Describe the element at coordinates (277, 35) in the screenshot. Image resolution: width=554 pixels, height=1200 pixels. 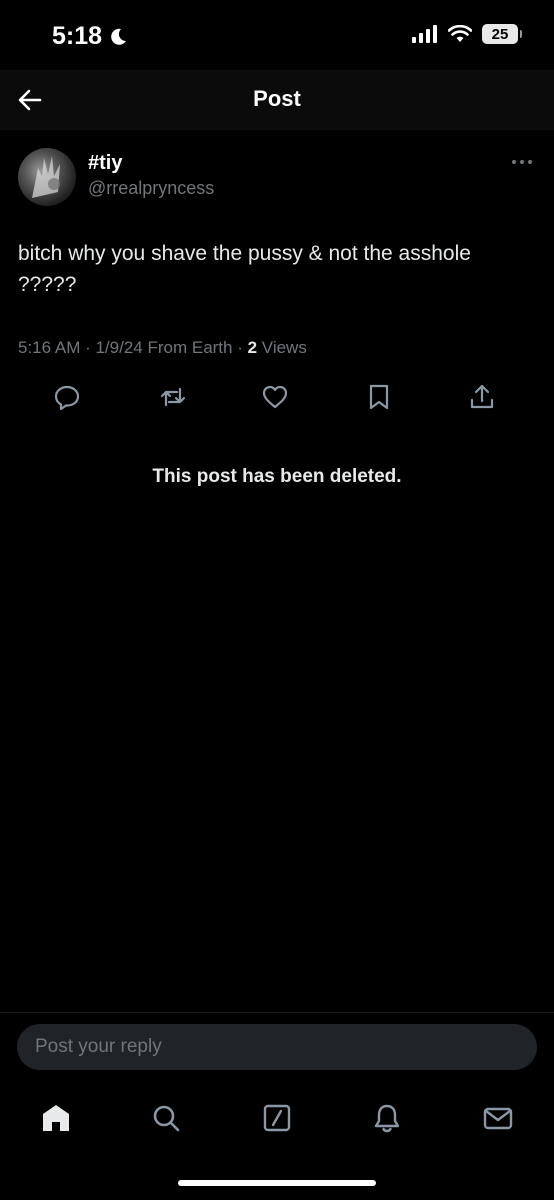
I see `status-bar: 5:18 25` at that location.